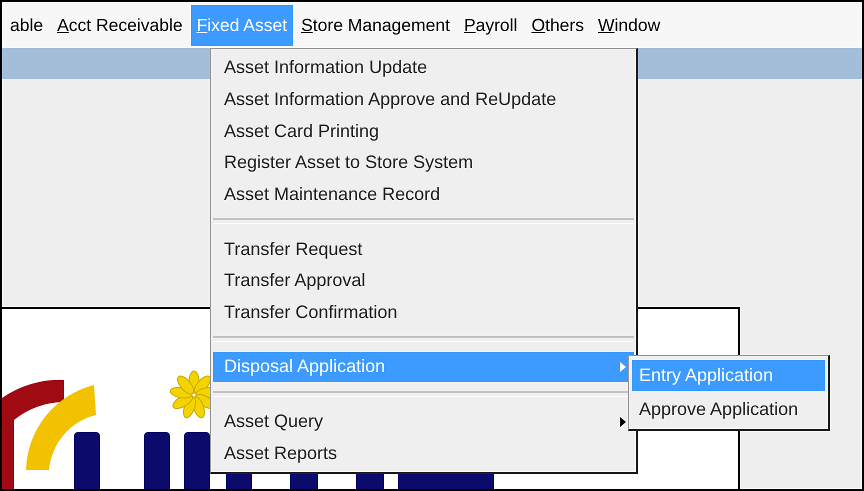  Describe the element at coordinates (423, 453) in the screenshot. I see `menu-item: Asset Reports` at that location.